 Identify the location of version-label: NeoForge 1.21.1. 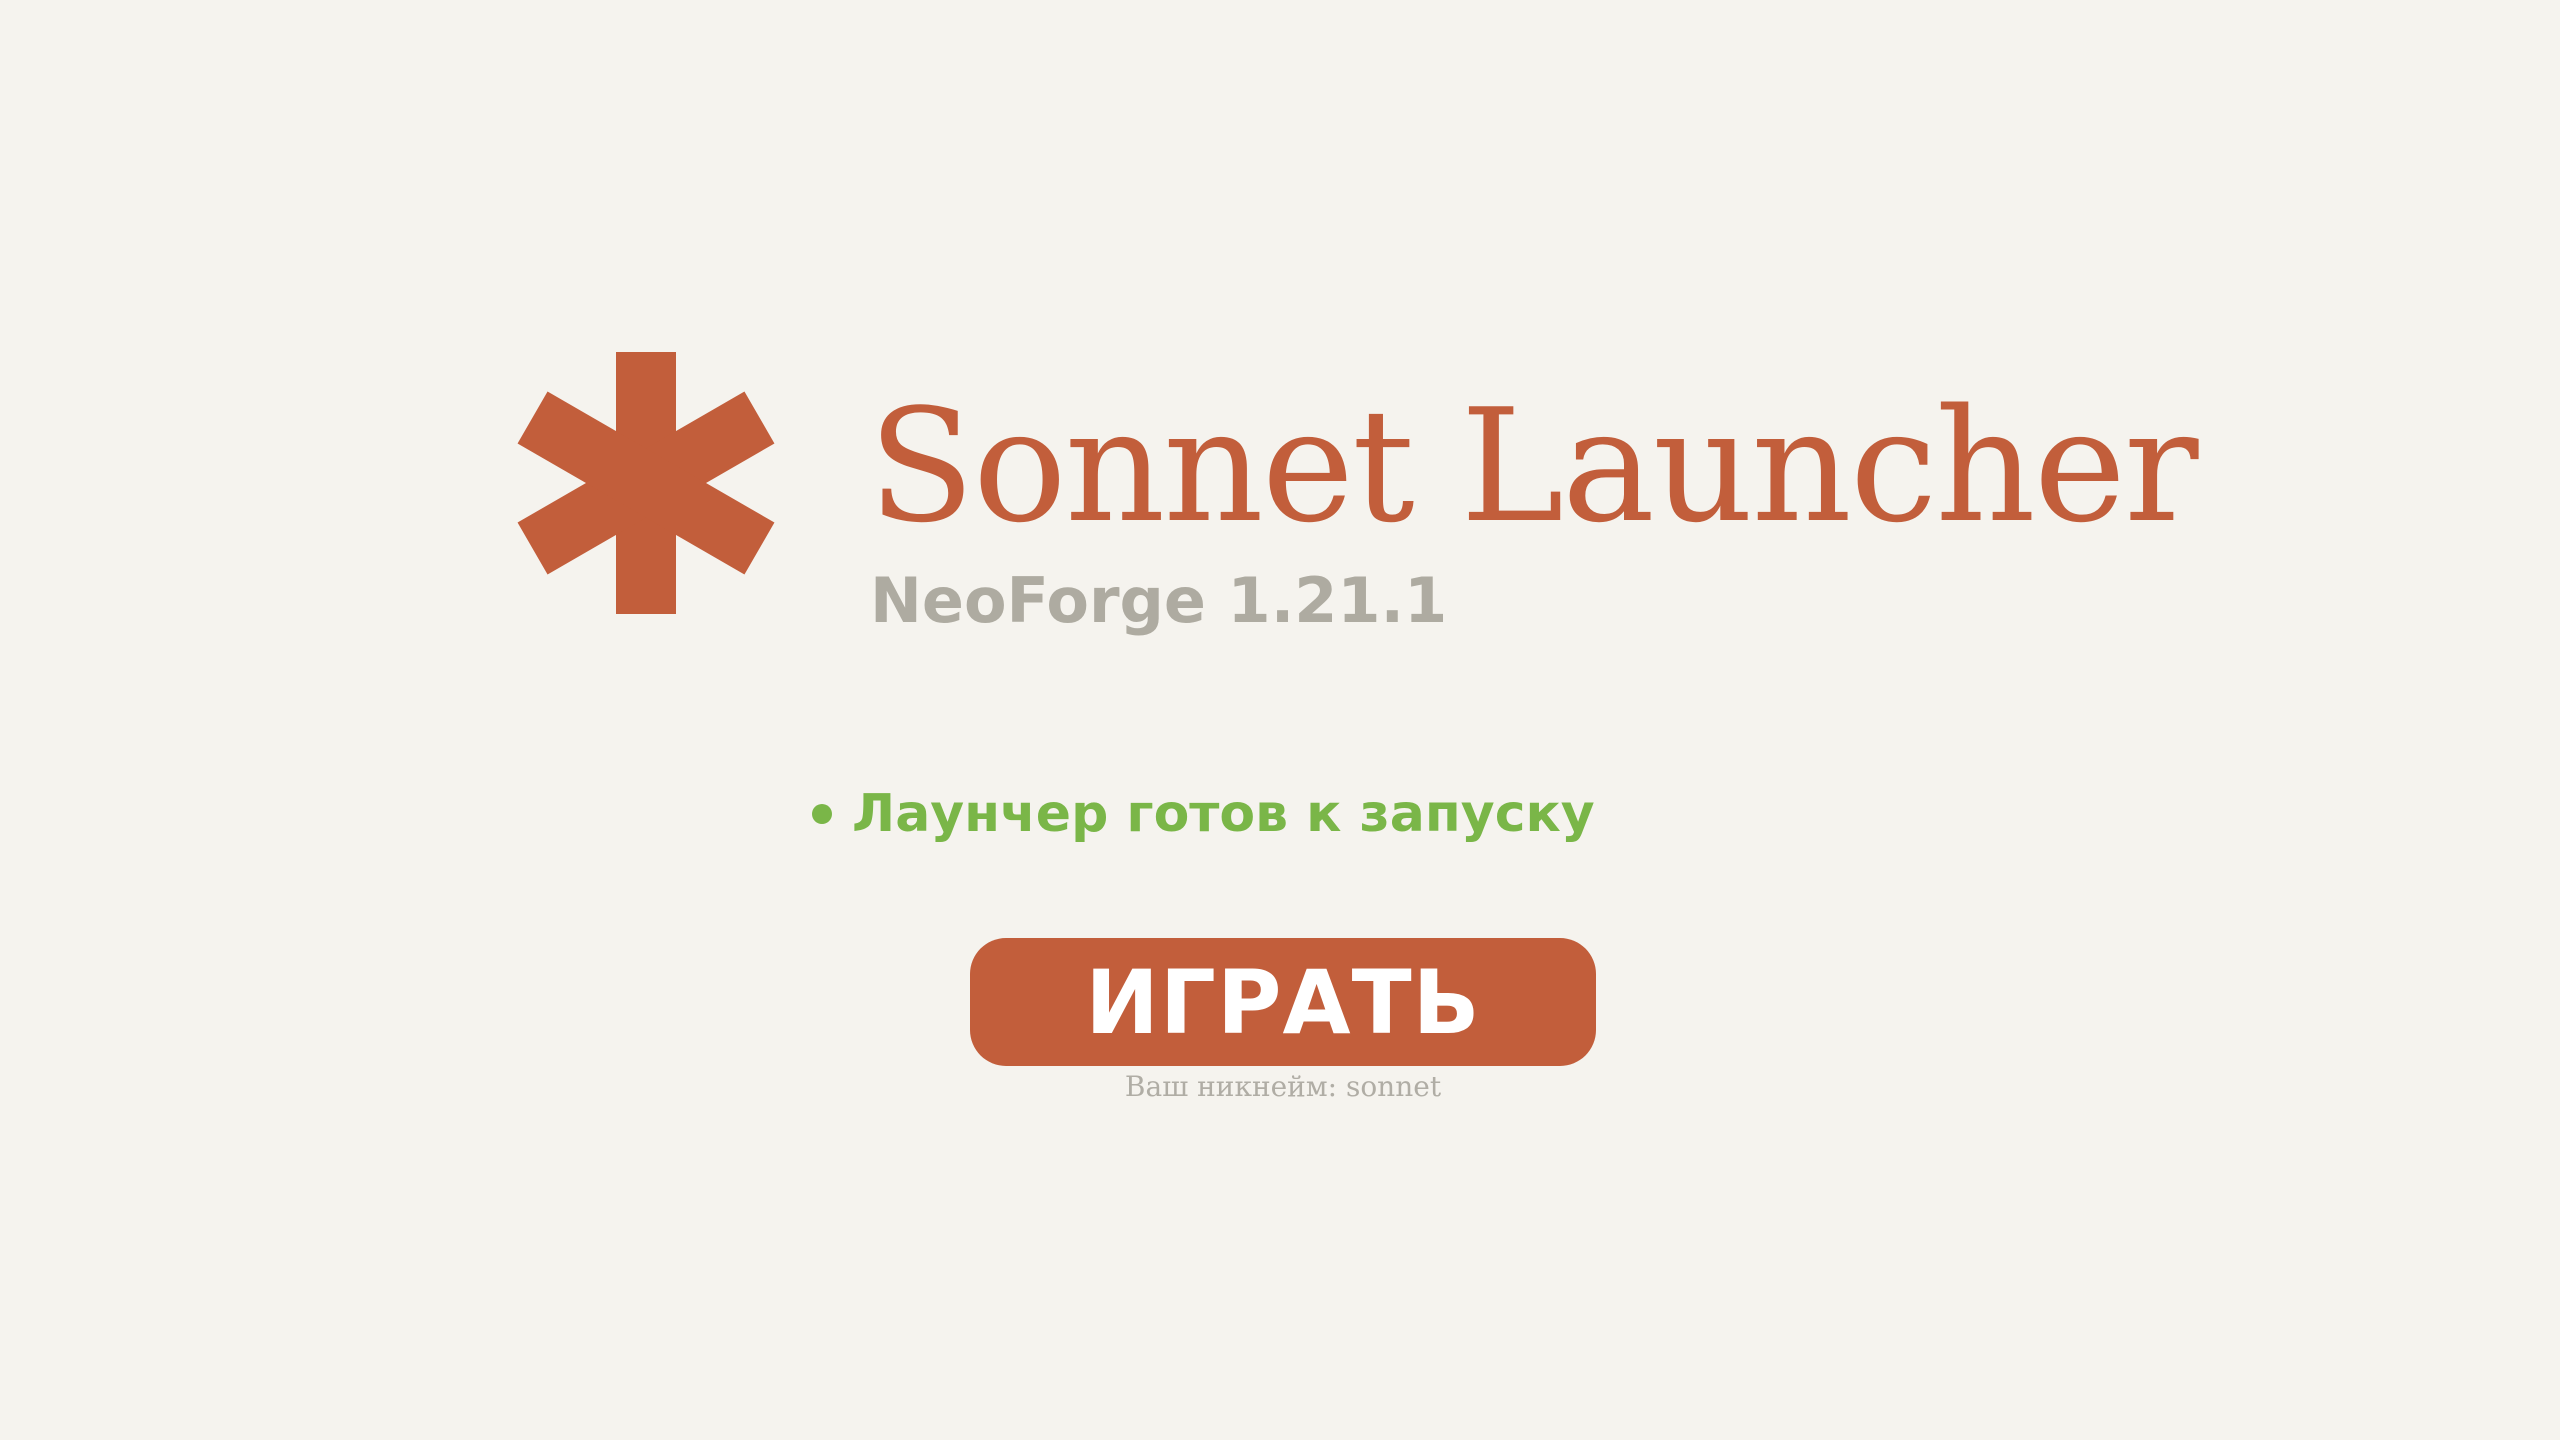
(1159, 600).